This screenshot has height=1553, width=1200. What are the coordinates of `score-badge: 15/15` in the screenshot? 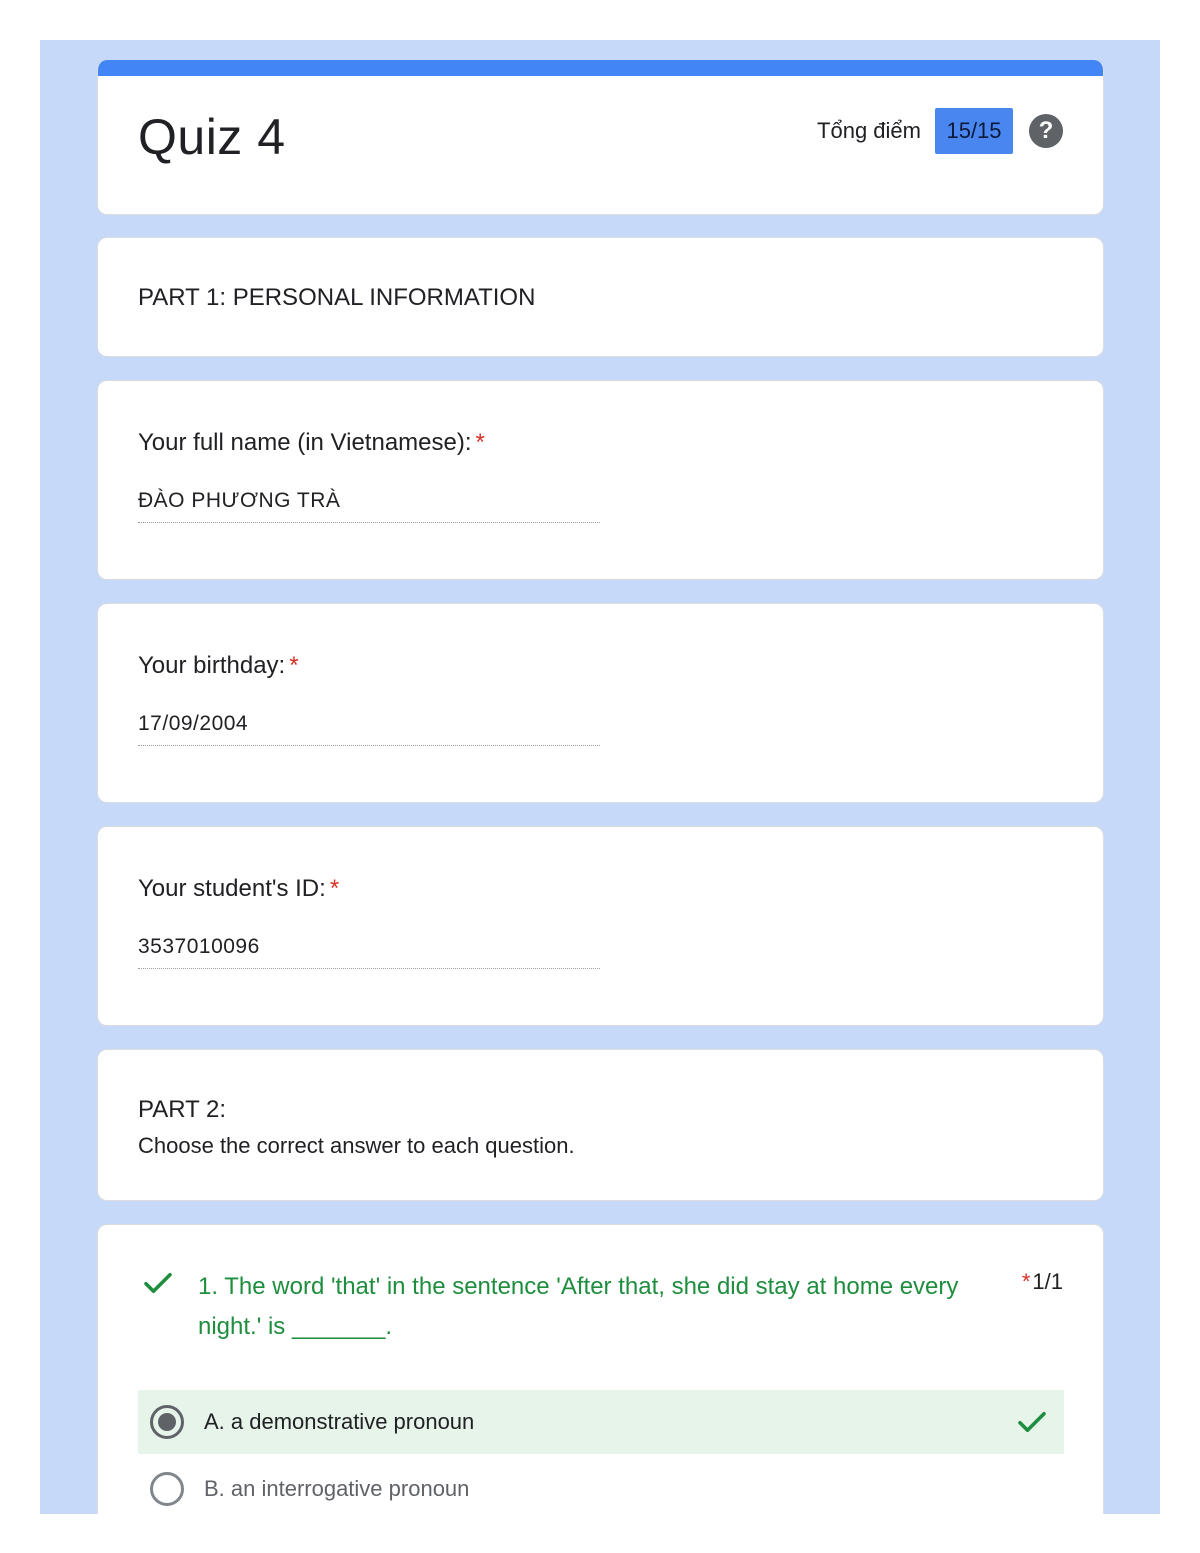 It's located at (974, 131).